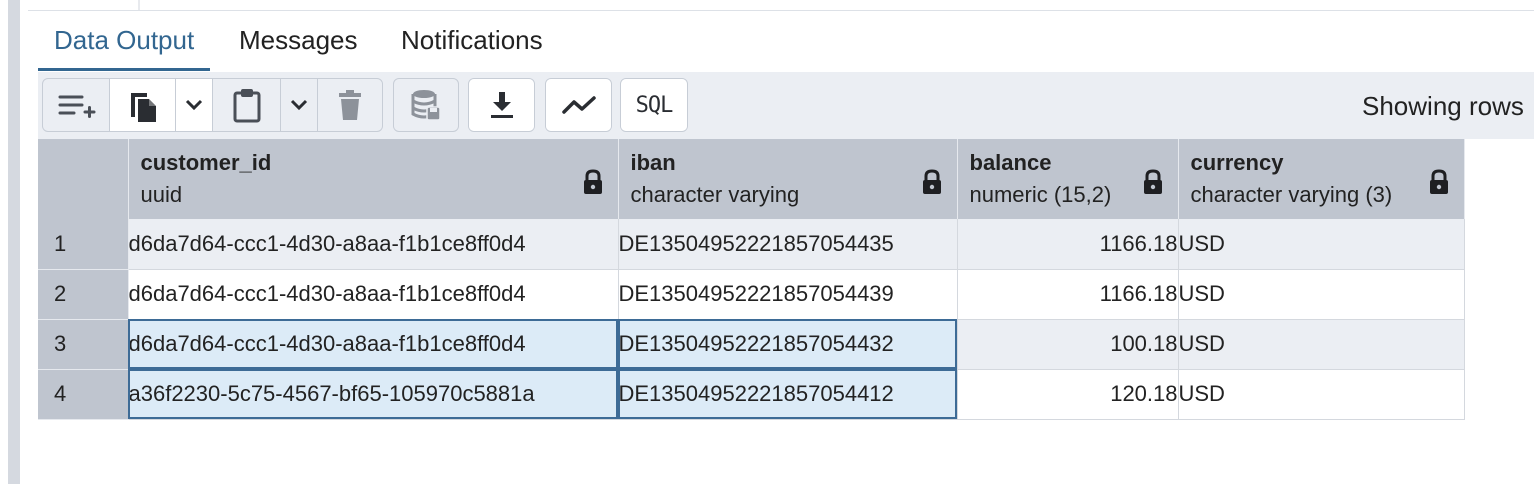  Describe the element at coordinates (1291, 194) in the screenshot. I see `column-type: character varying (3)` at that location.